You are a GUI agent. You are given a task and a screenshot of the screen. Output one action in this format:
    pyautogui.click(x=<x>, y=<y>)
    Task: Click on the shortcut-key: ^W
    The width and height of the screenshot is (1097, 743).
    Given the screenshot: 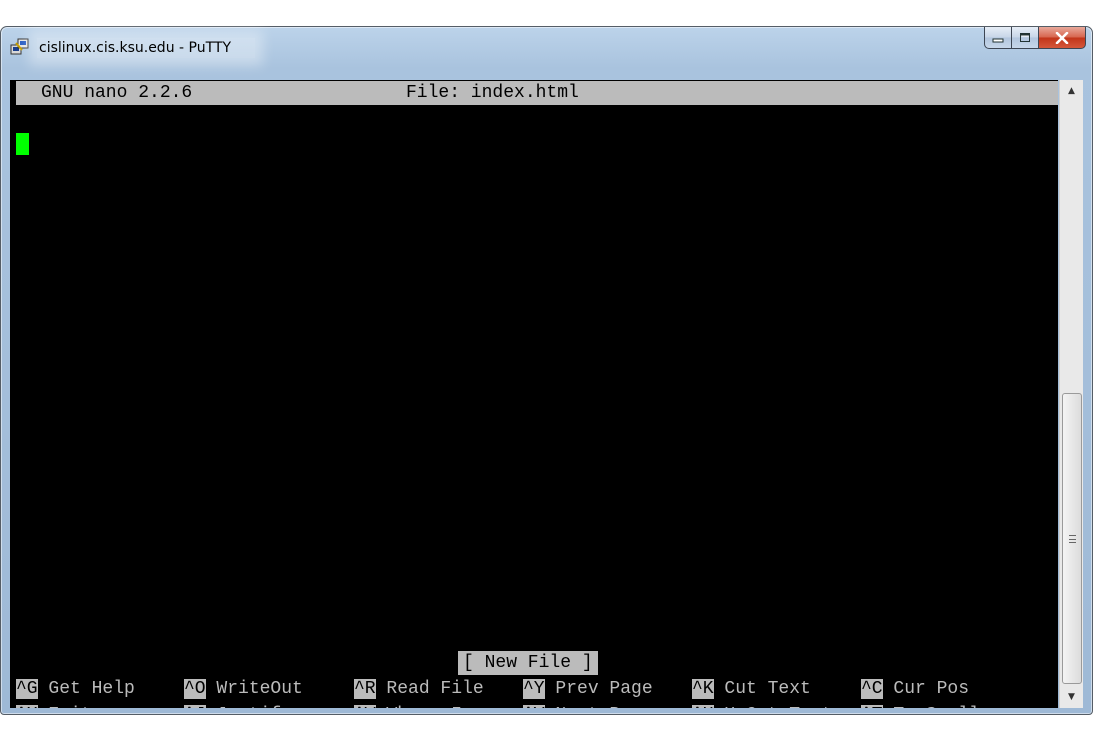 What is the action you would take?
    pyautogui.click(x=365, y=706)
    